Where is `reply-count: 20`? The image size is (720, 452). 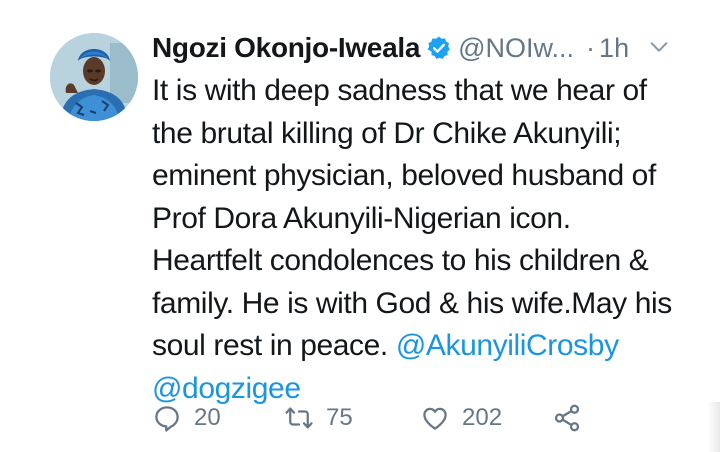 reply-count: 20 is located at coordinates (207, 417).